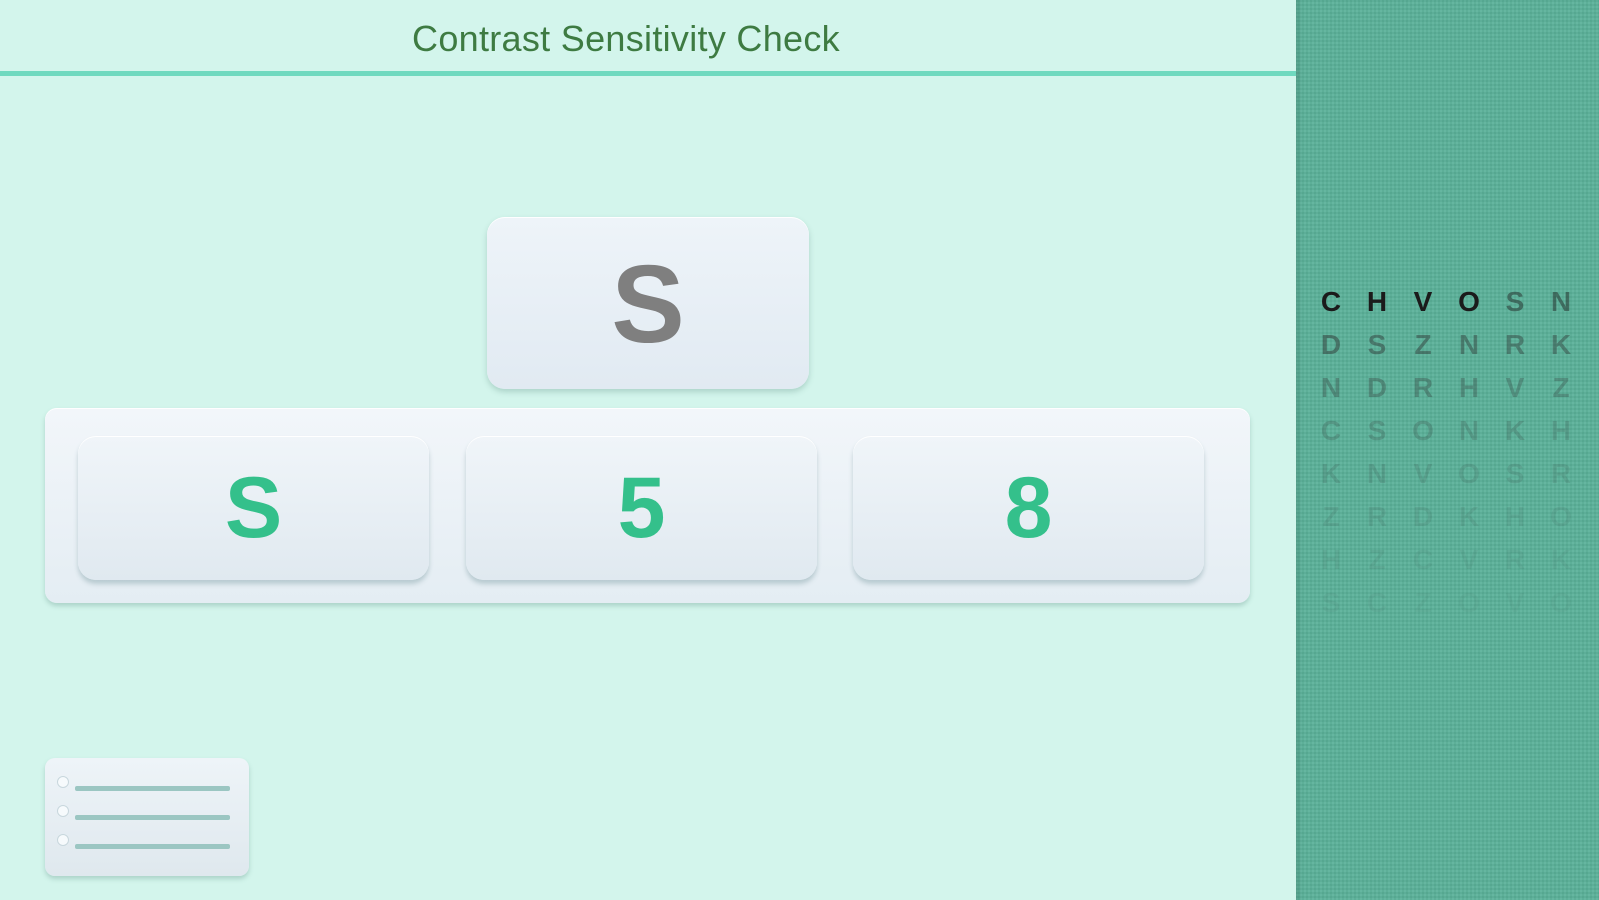  What do you see at coordinates (1446, 430) in the screenshot?
I see `chart-row: CSONKH` at bounding box center [1446, 430].